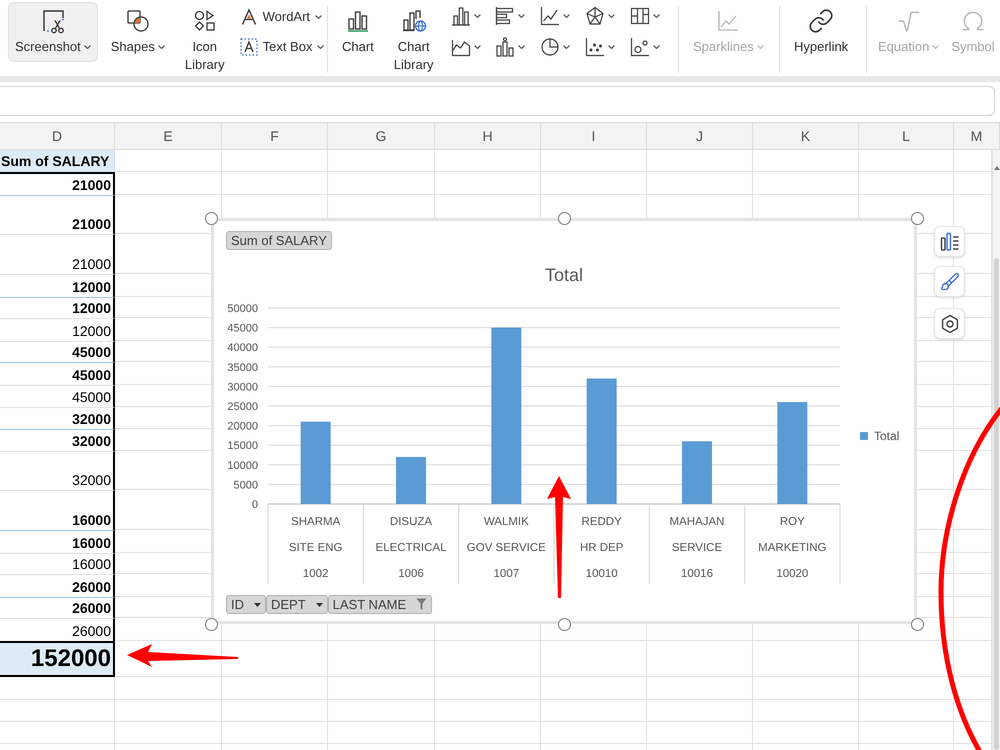 Image resolution: width=1000 pixels, height=750 pixels. What do you see at coordinates (315, 522) in the screenshot?
I see `category-label: SHARMA` at bounding box center [315, 522].